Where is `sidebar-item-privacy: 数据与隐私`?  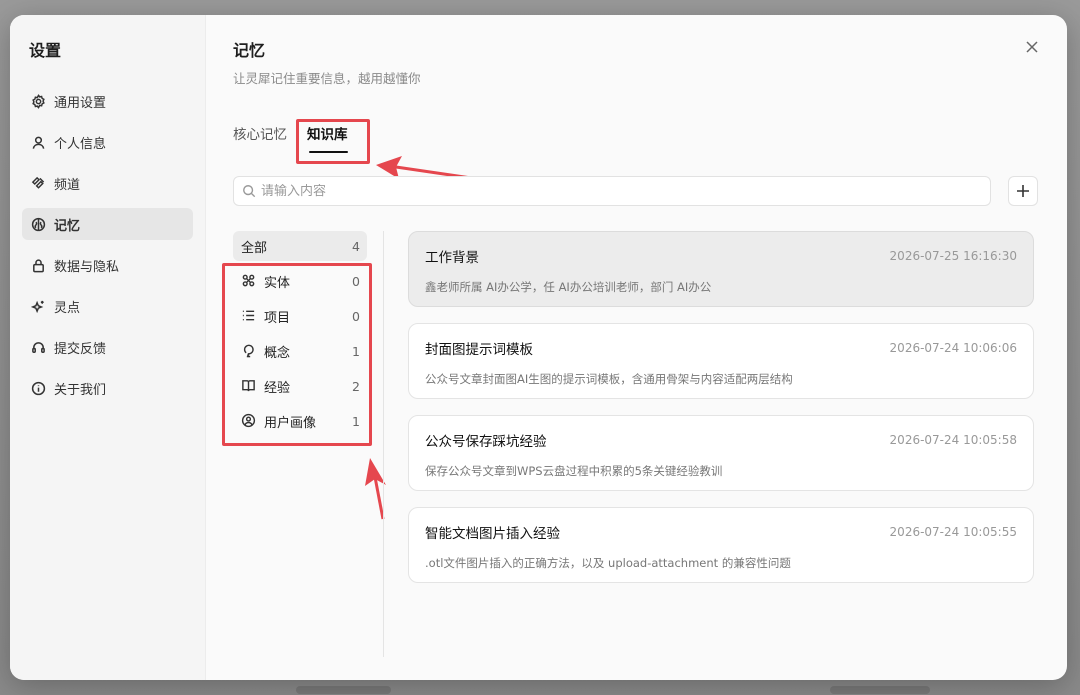 sidebar-item-privacy: 数据与隐私 is located at coordinates (107, 265).